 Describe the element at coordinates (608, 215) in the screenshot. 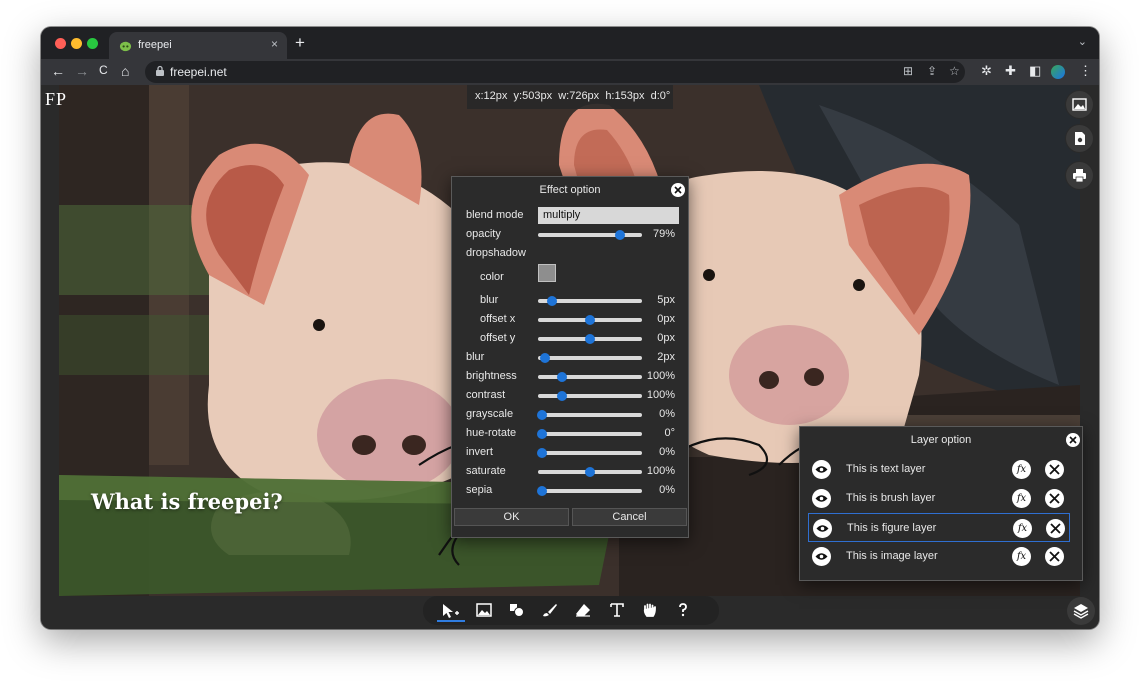

I see `blend-mode-select: multiply` at that location.